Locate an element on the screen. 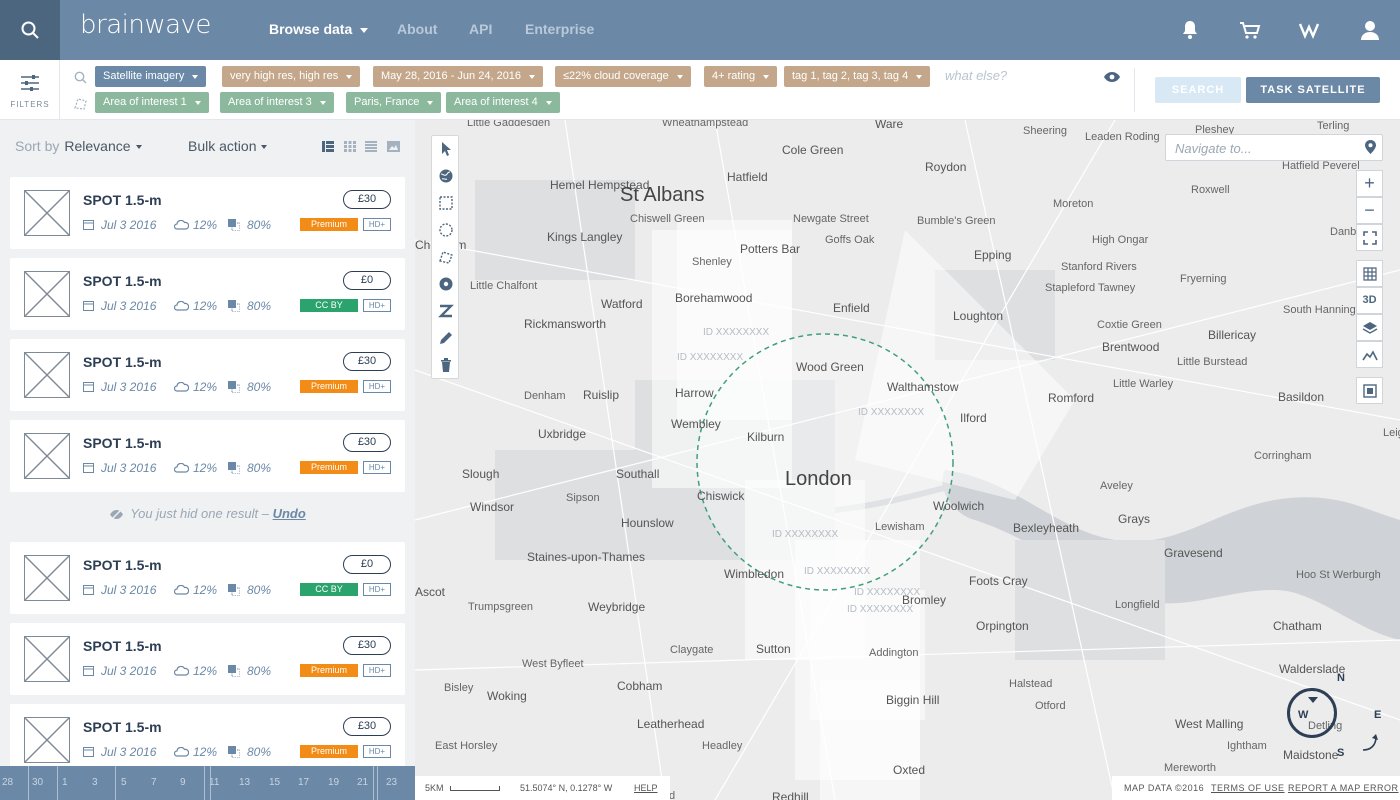 The image size is (1400, 800). brand-logo: brainwave is located at coordinates (145, 25).